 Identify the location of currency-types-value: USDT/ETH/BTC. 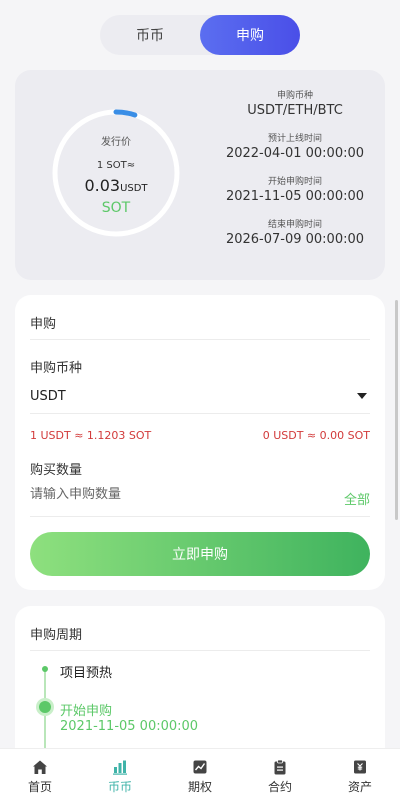
(295, 110).